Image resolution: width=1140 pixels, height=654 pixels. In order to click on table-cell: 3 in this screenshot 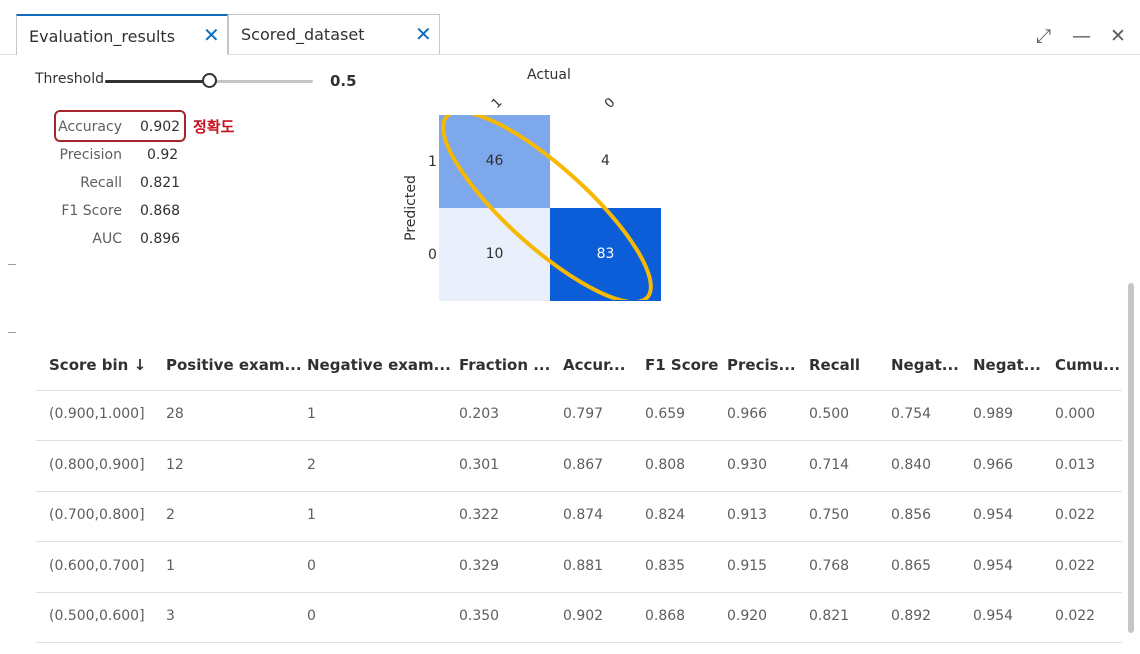, I will do `click(170, 616)`.